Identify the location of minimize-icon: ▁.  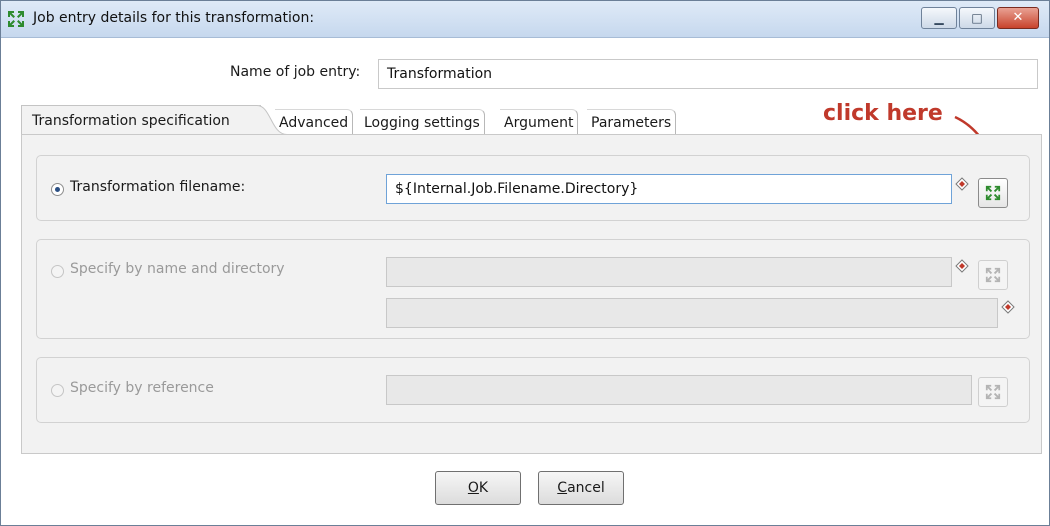
(939, 18).